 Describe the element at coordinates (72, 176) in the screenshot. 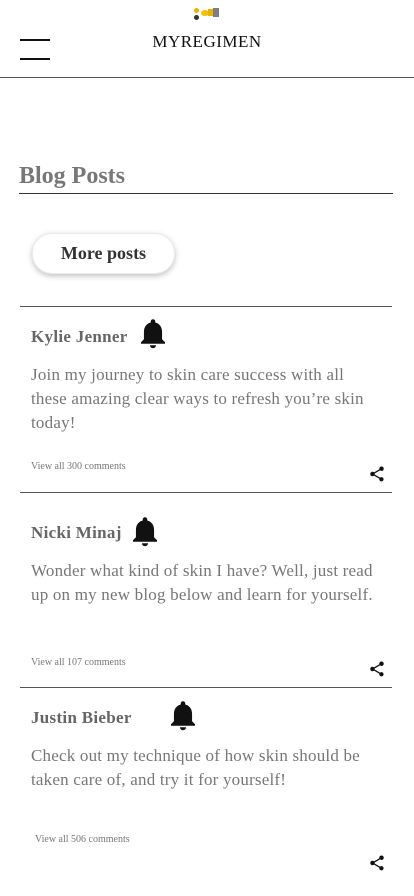

I see `section-title: Blog Posts` at that location.